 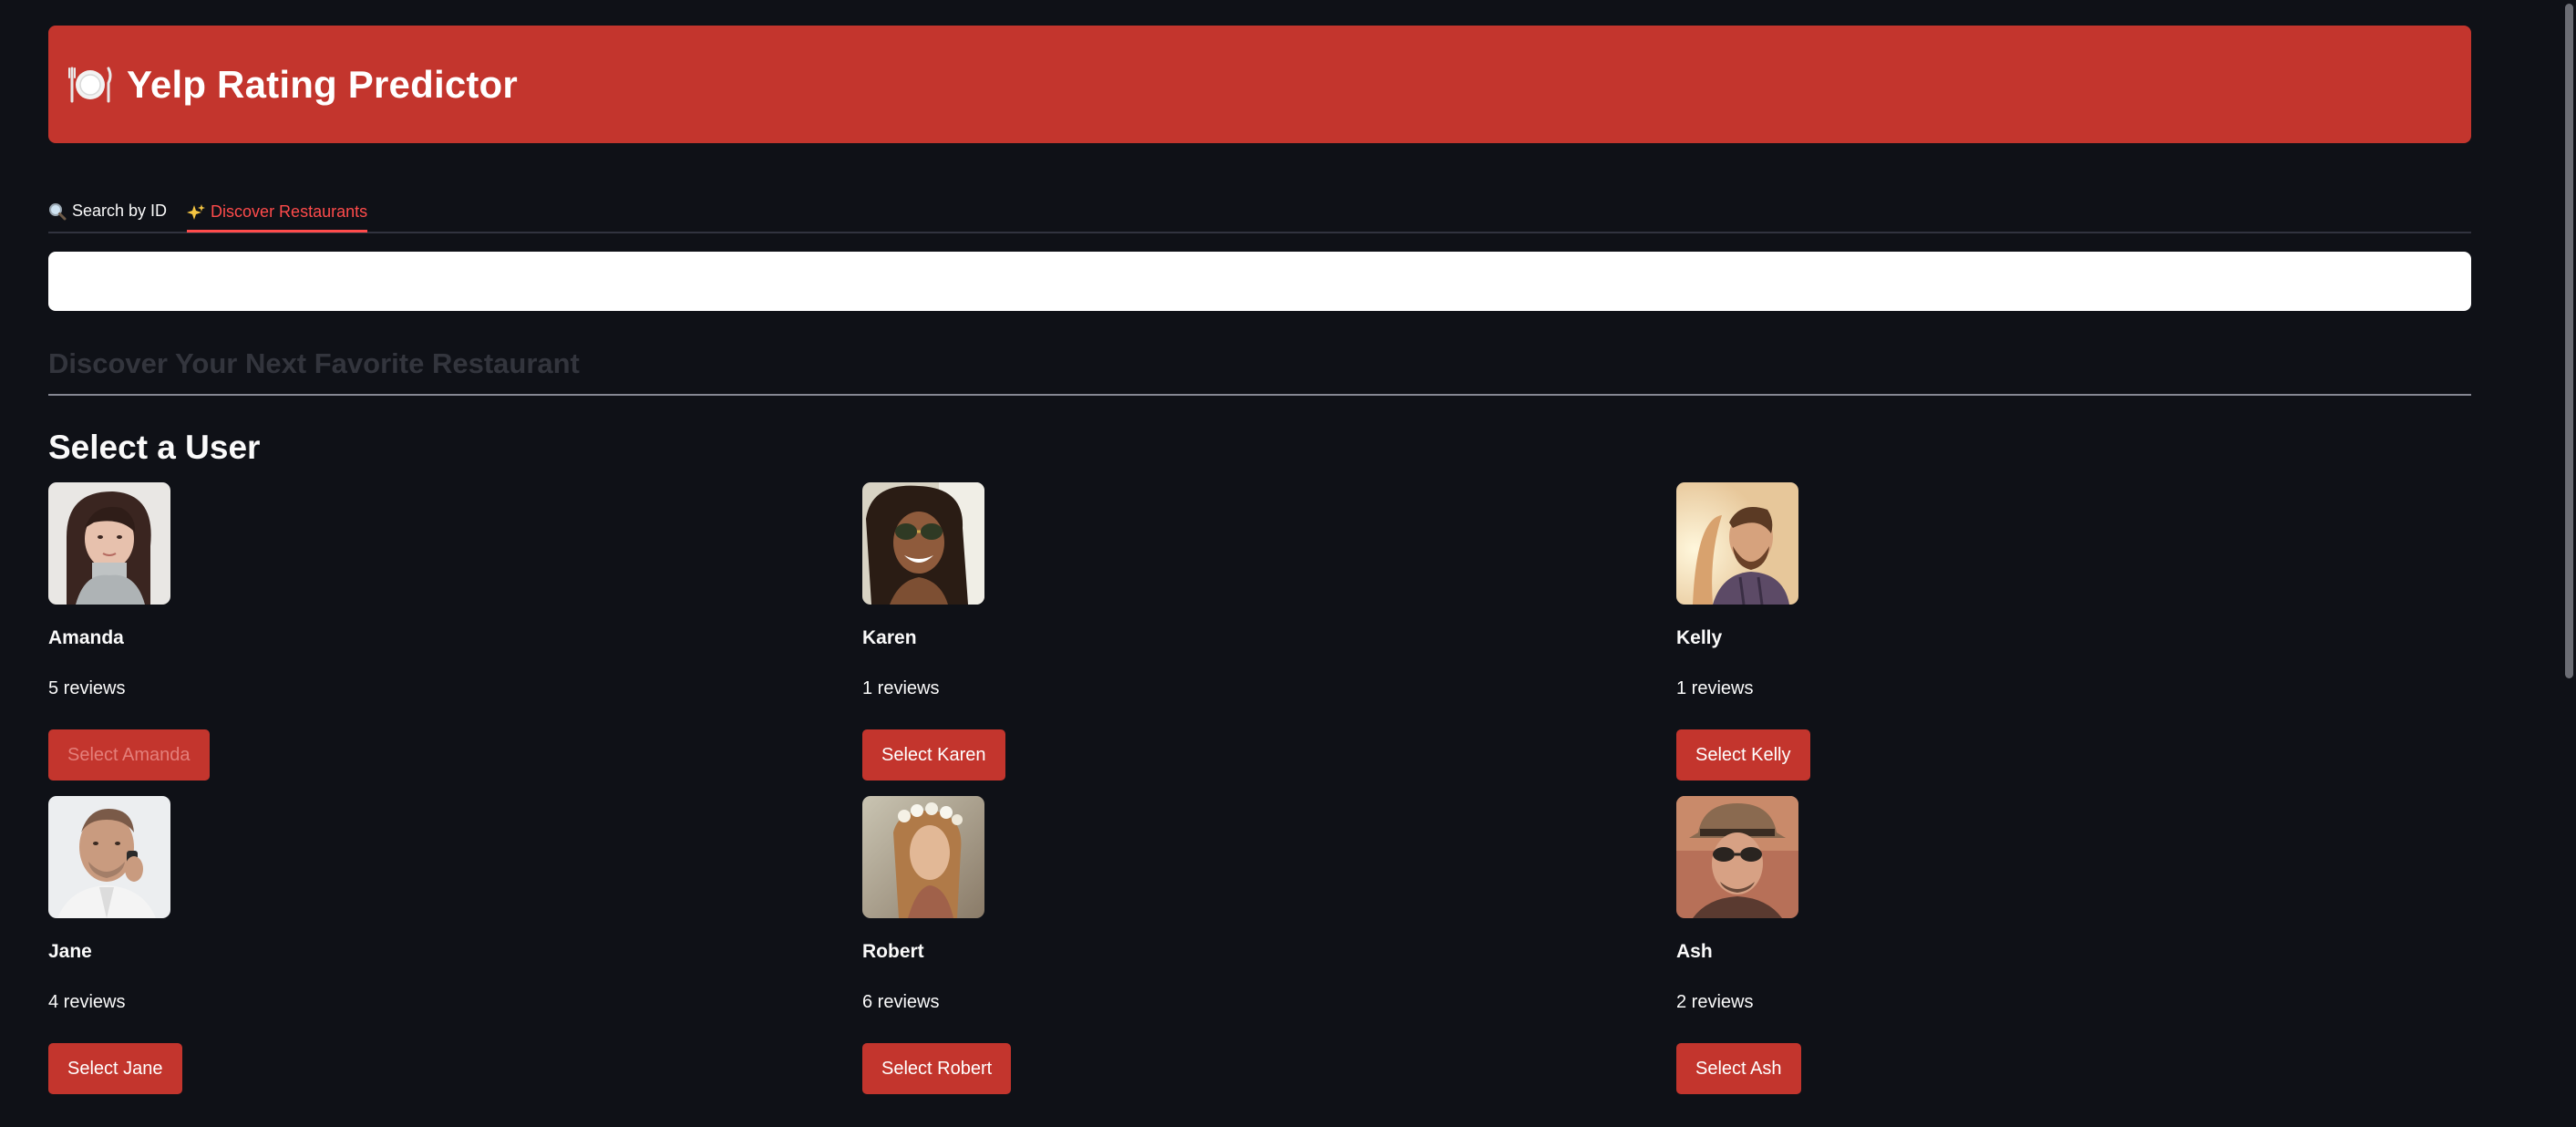 What do you see at coordinates (901, 1002) in the screenshot?
I see `review-count: 6 reviews` at bounding box center [901, 1002].